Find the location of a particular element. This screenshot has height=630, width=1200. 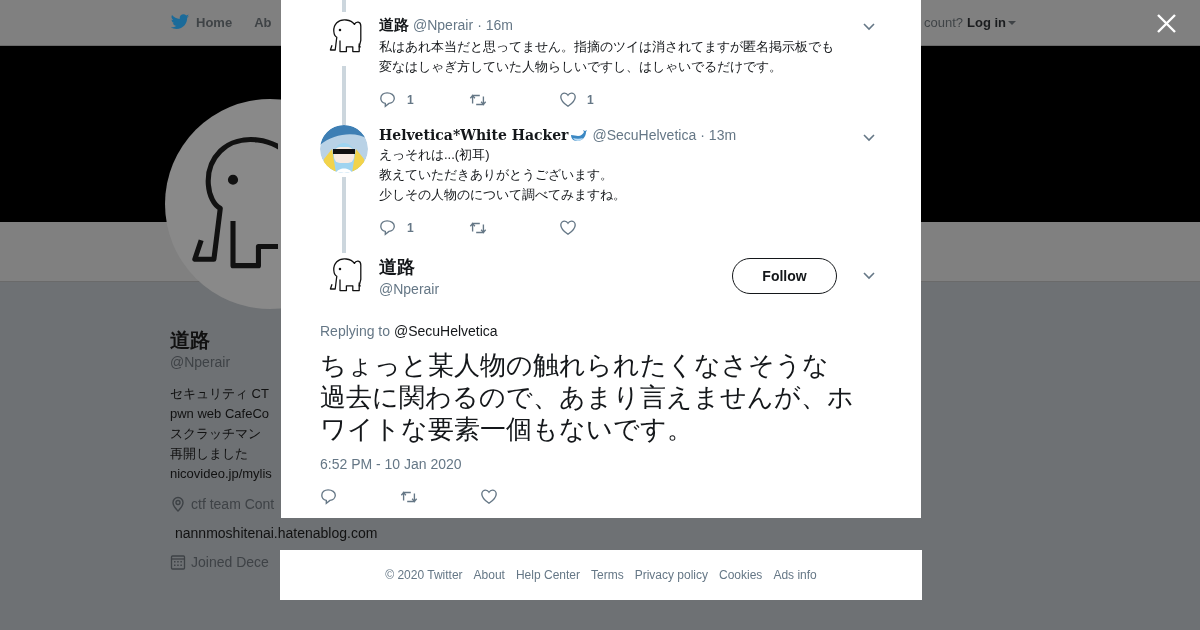

bio-text: スクラッチマン is located at coordinates (216, 434).